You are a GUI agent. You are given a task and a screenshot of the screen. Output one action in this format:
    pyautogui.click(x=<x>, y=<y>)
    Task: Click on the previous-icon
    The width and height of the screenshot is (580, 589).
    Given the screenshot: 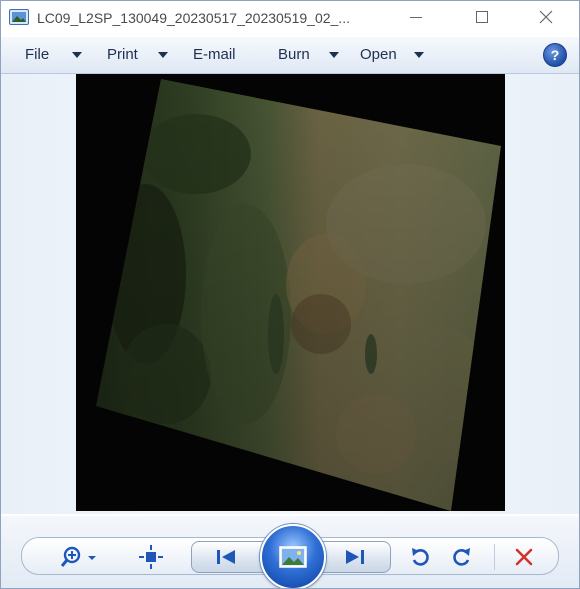 What is the action you would take?
    pyautogui.click(x=226, y=557)
    